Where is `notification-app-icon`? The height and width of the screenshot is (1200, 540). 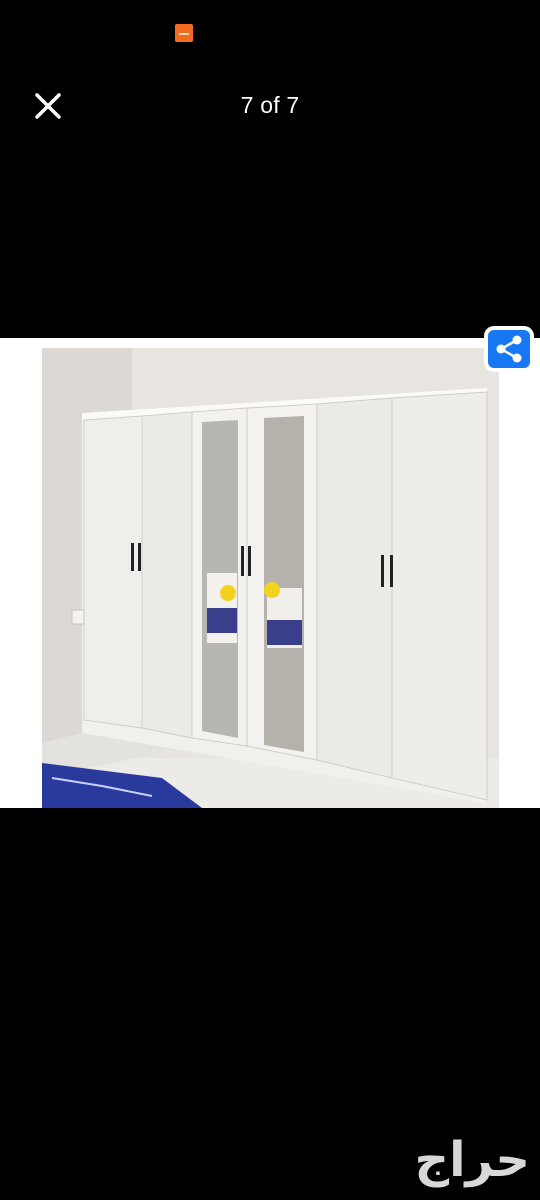 notification-app-icon is located at coordinates (184, 33).